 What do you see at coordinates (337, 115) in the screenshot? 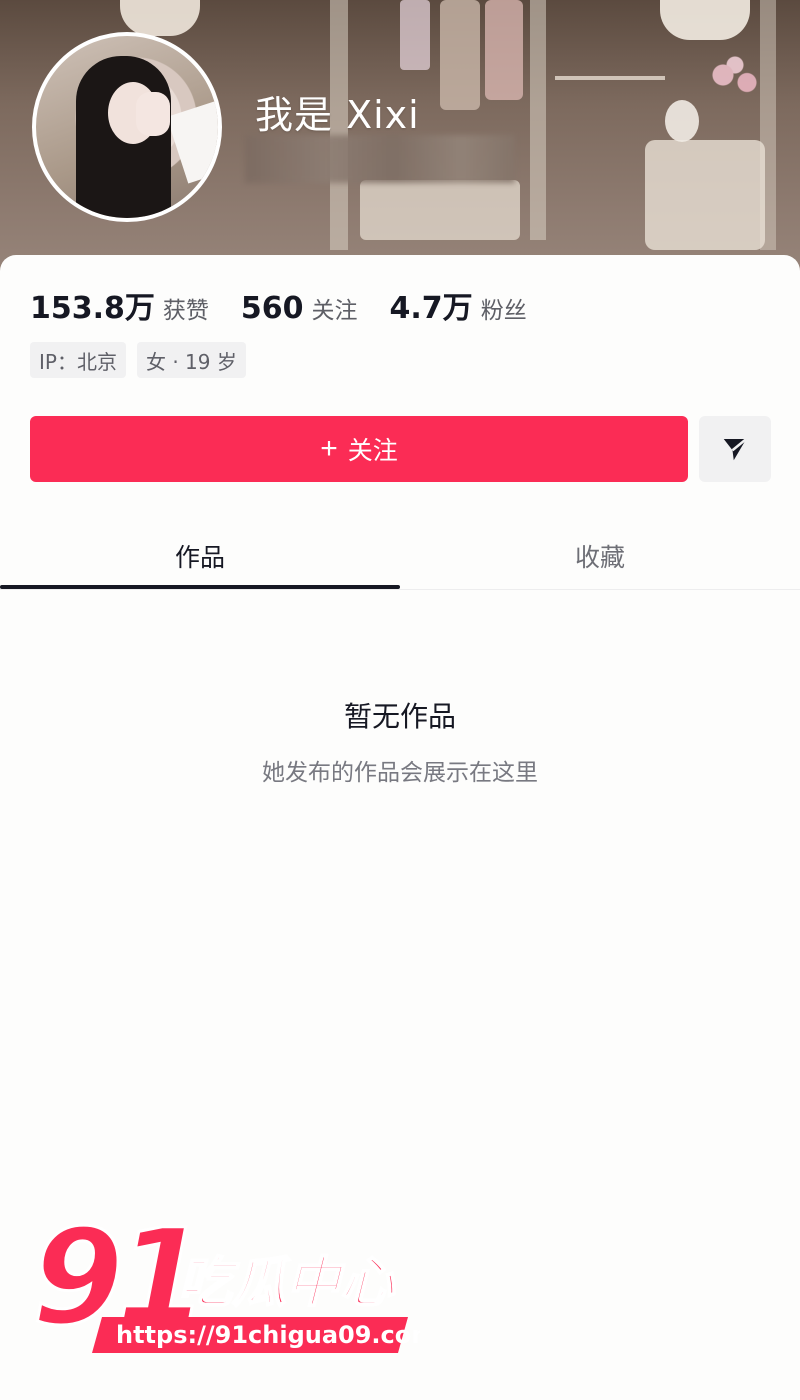
I see `profile-username: 我是 Xixi` at bounding box center [337, 115].